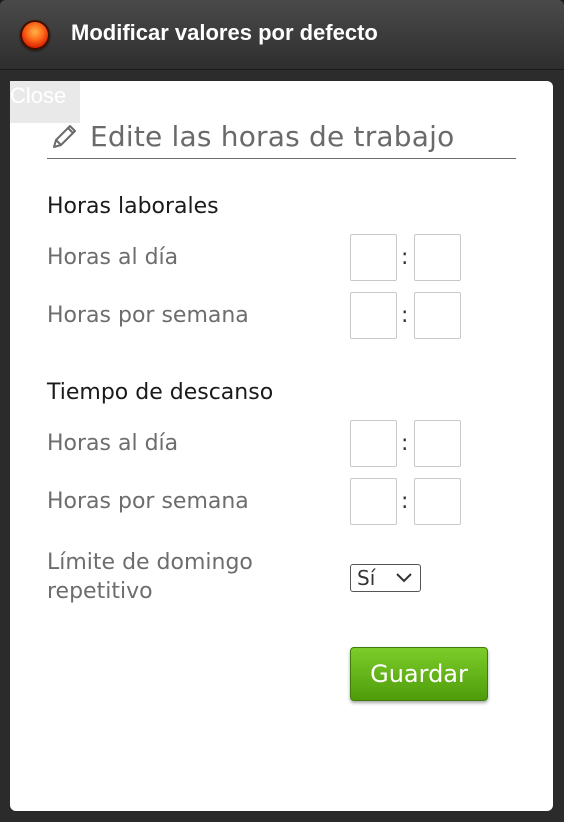  I want to click on title-bar: Modificar valores por defecto, so click(282, 35).